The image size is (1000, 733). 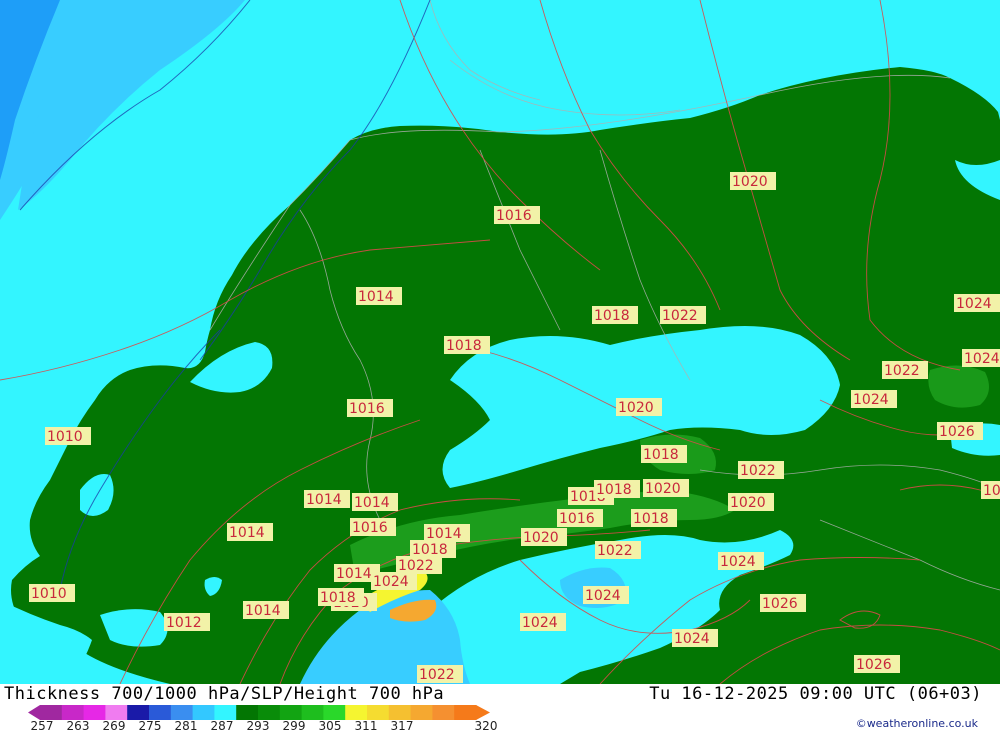 What do you see at coordinates (294, 726) in the screenshot?
I see `scale-tick-label: 299` at bounding box center [294, 726].